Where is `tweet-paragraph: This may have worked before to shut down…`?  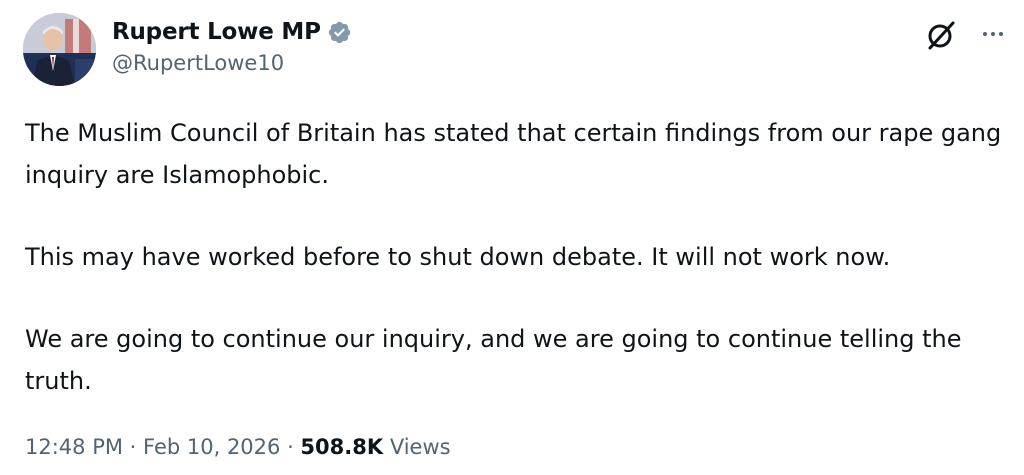 tweet-paragraph: This may have worked before to shut down… is located at coordinates (458, 257).